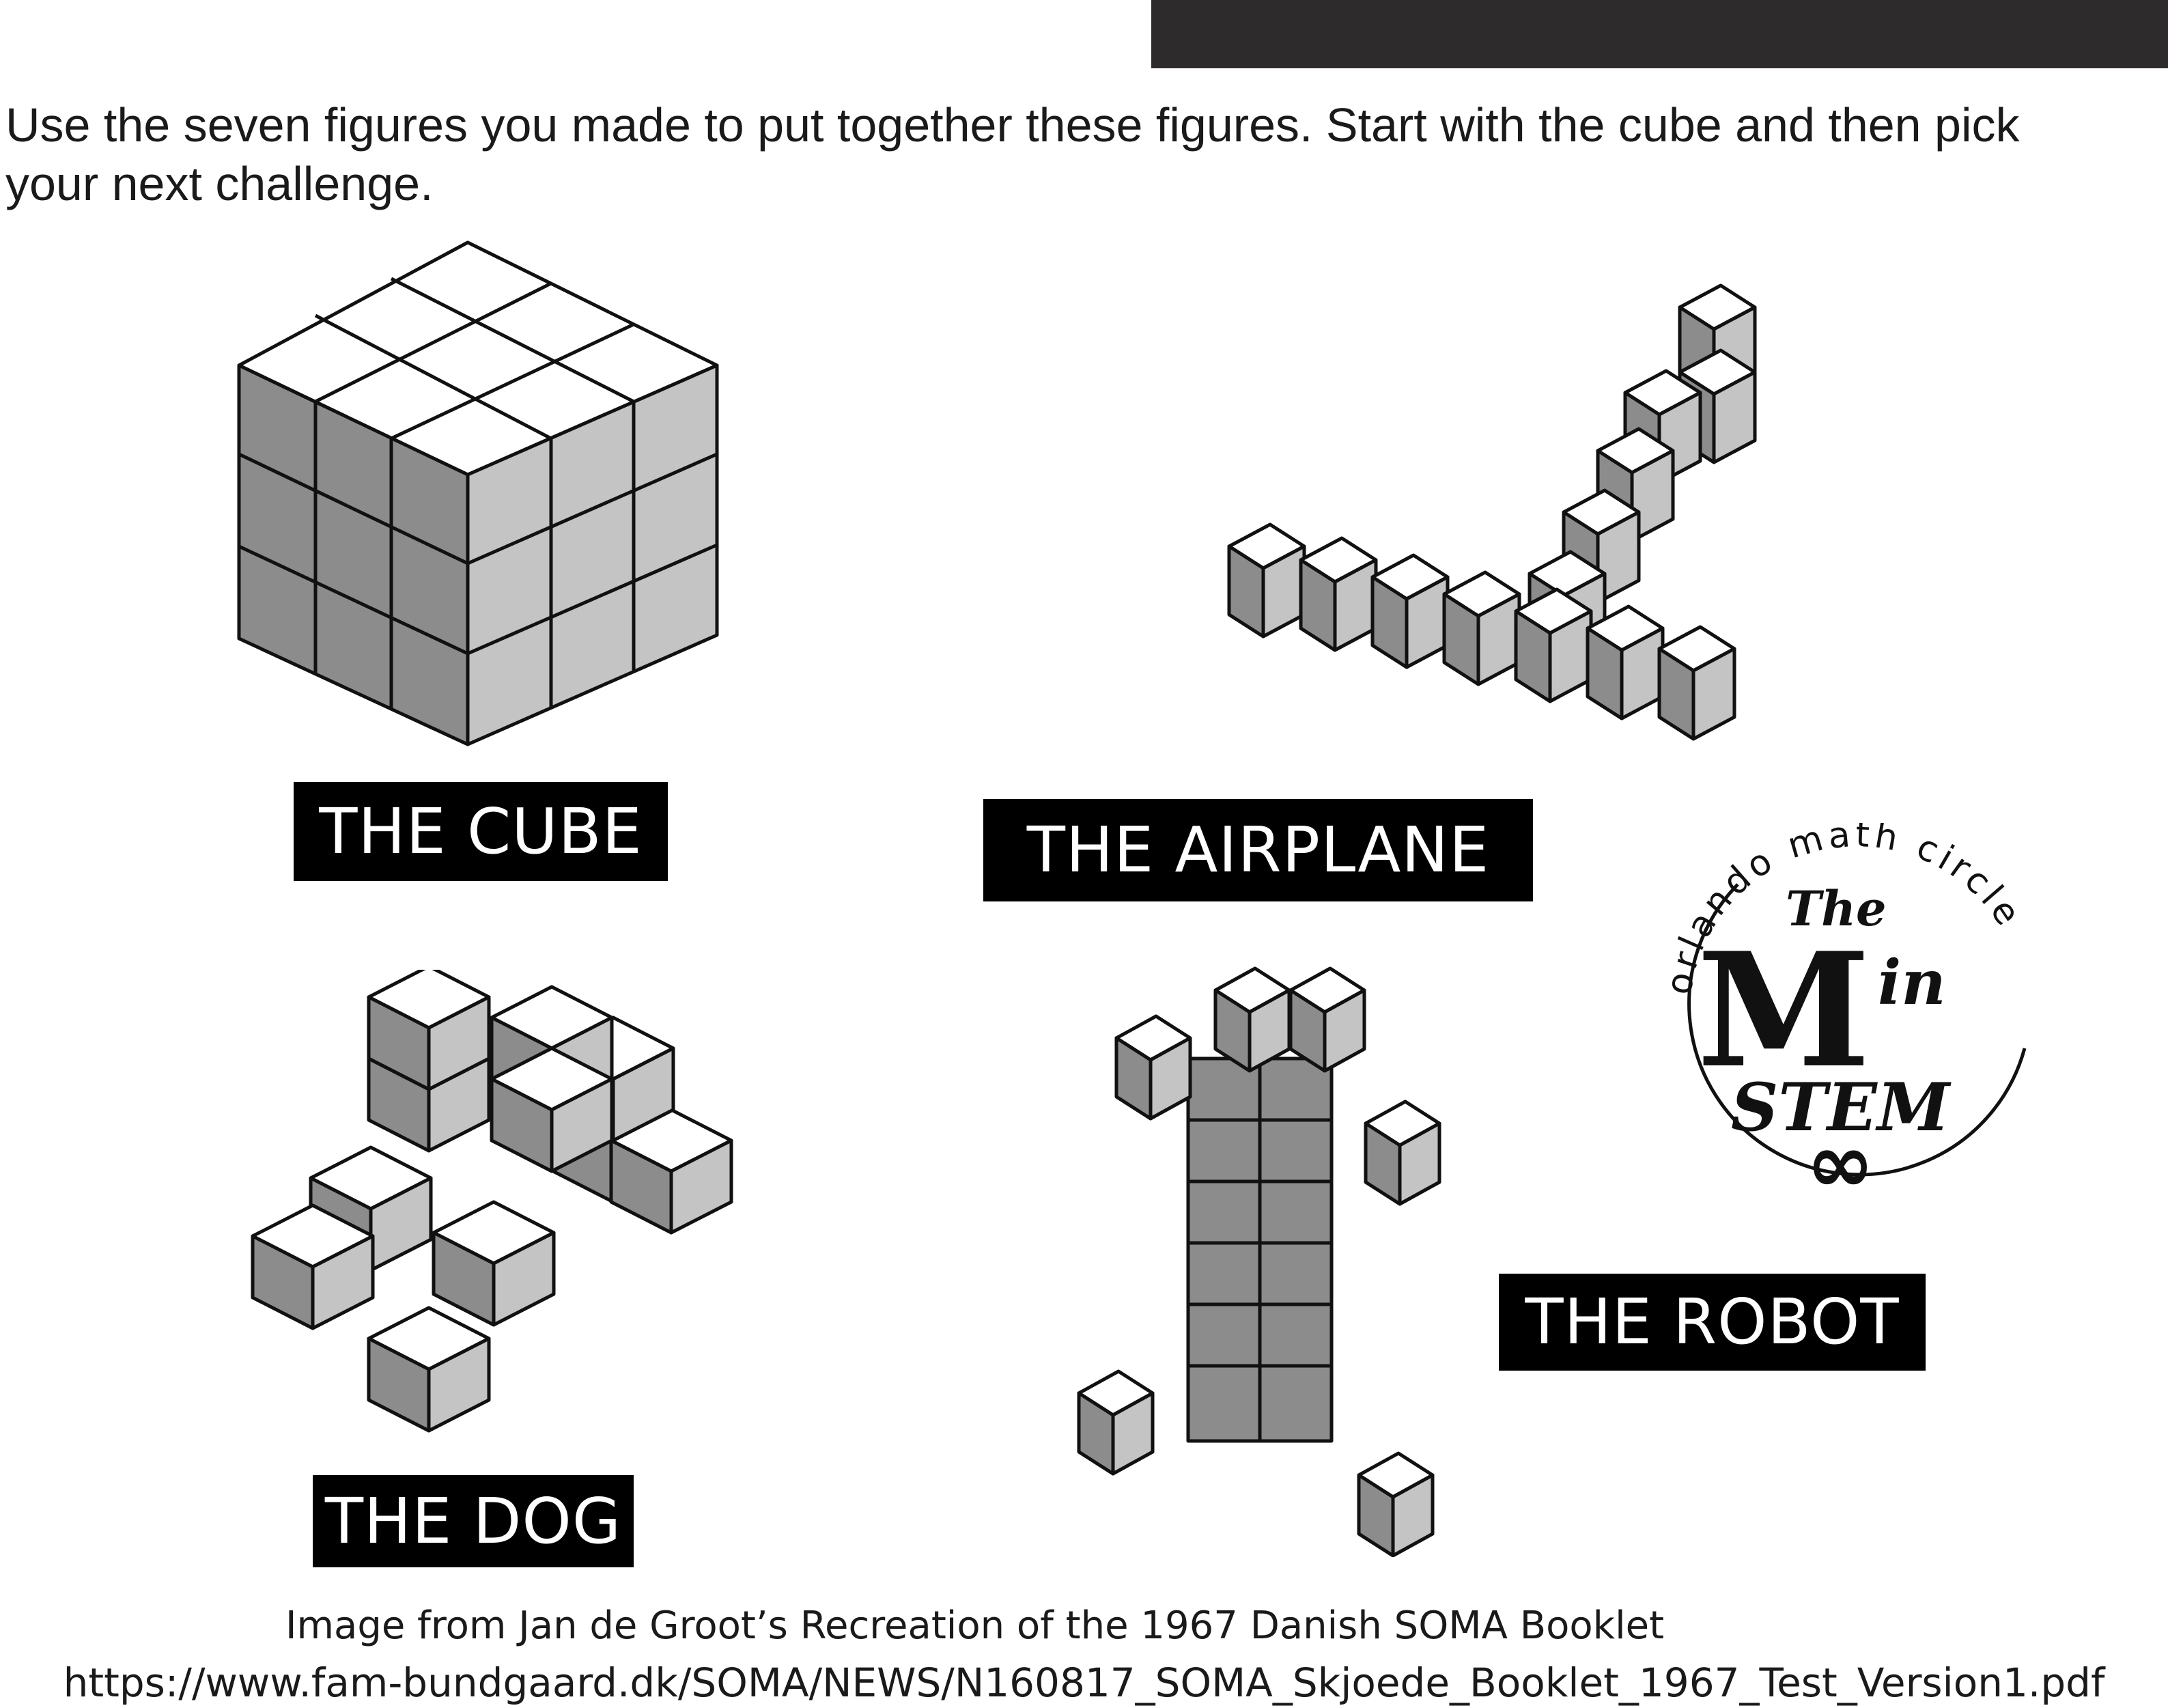 Image resolution: width=2168 pixels, height=1708 pixels. Describe the element at coordinates (473, 1521) in the screenshot. I see `label-the-dog: THE DOG` at that location.